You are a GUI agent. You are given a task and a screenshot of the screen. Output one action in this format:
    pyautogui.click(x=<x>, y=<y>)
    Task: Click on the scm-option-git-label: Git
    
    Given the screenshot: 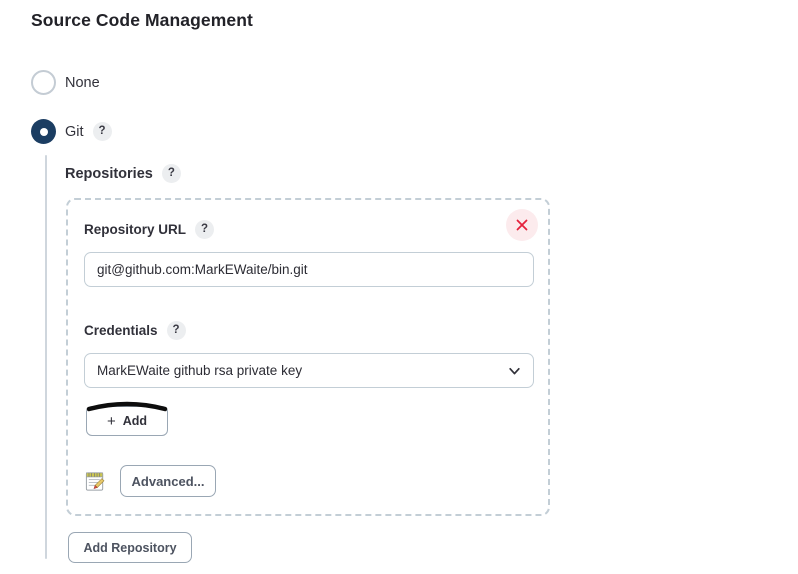 What is the action you would take?
    pyautogui.click(x=74, y=131)
    